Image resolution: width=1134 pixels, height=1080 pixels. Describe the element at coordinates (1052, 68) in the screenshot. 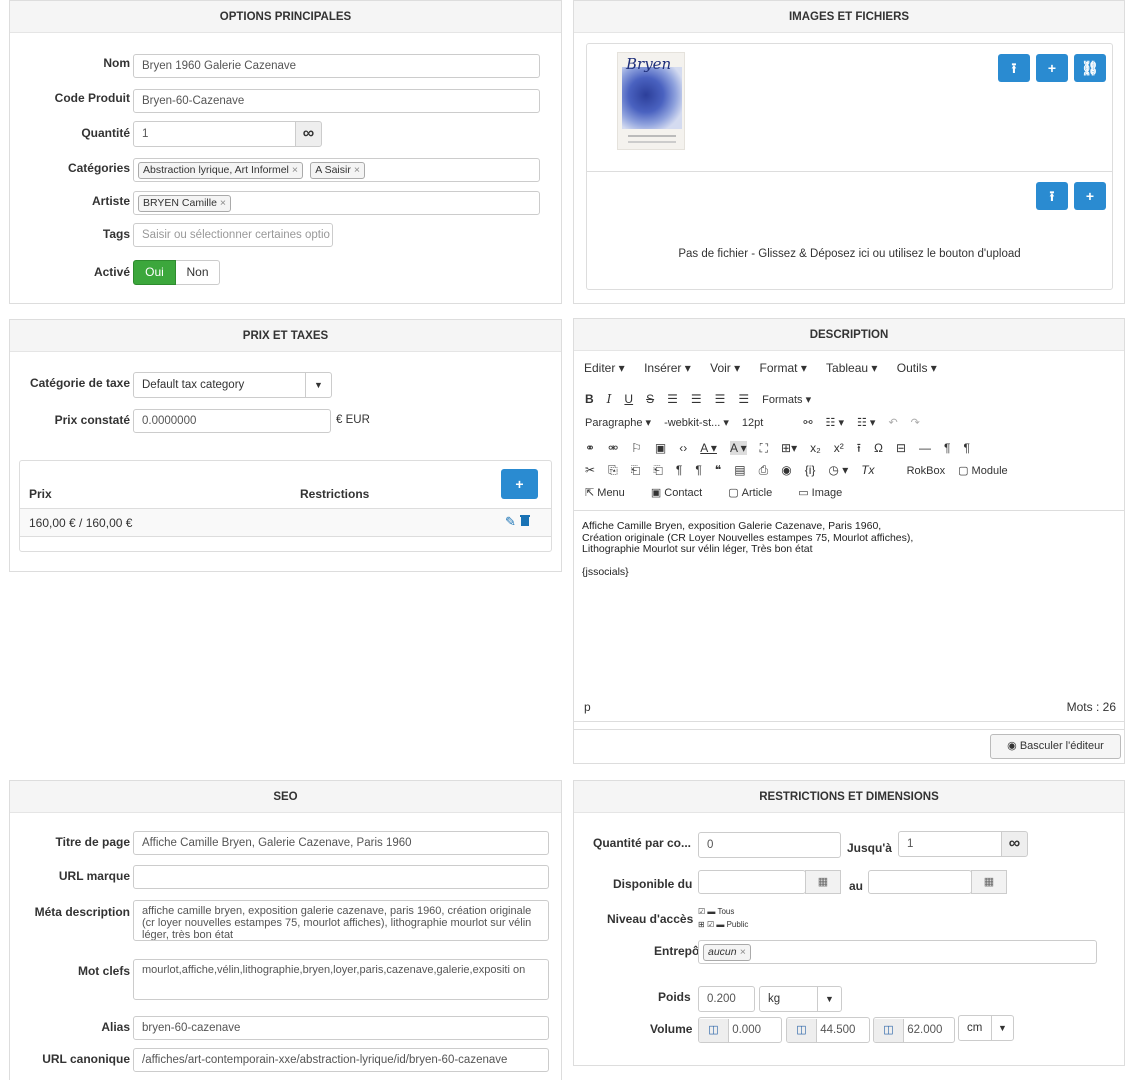

I see `add-button: +` at that location.